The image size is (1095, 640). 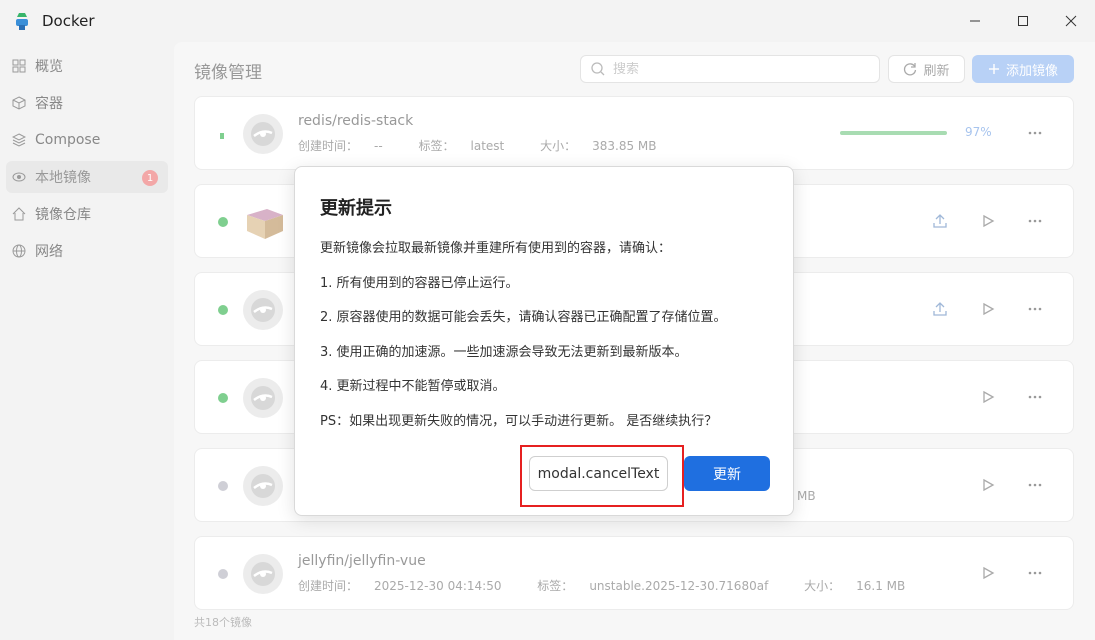 I want to click on image-name: jellyfin/jellyfin-vue, so click(x=362, y=561).